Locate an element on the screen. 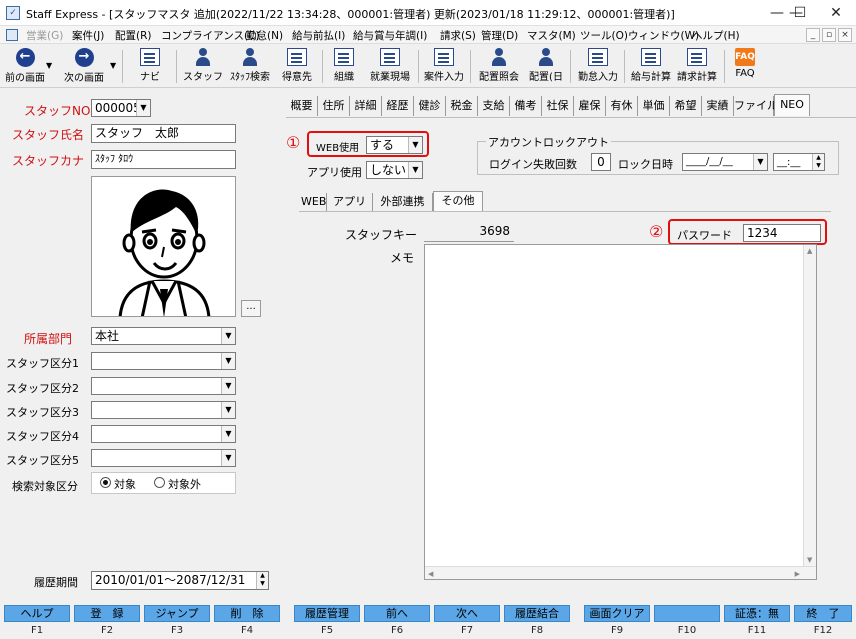 This screenshot has height=639, width=856. history-merge-button: 履歴結合 is located at coordinates (537, 613).